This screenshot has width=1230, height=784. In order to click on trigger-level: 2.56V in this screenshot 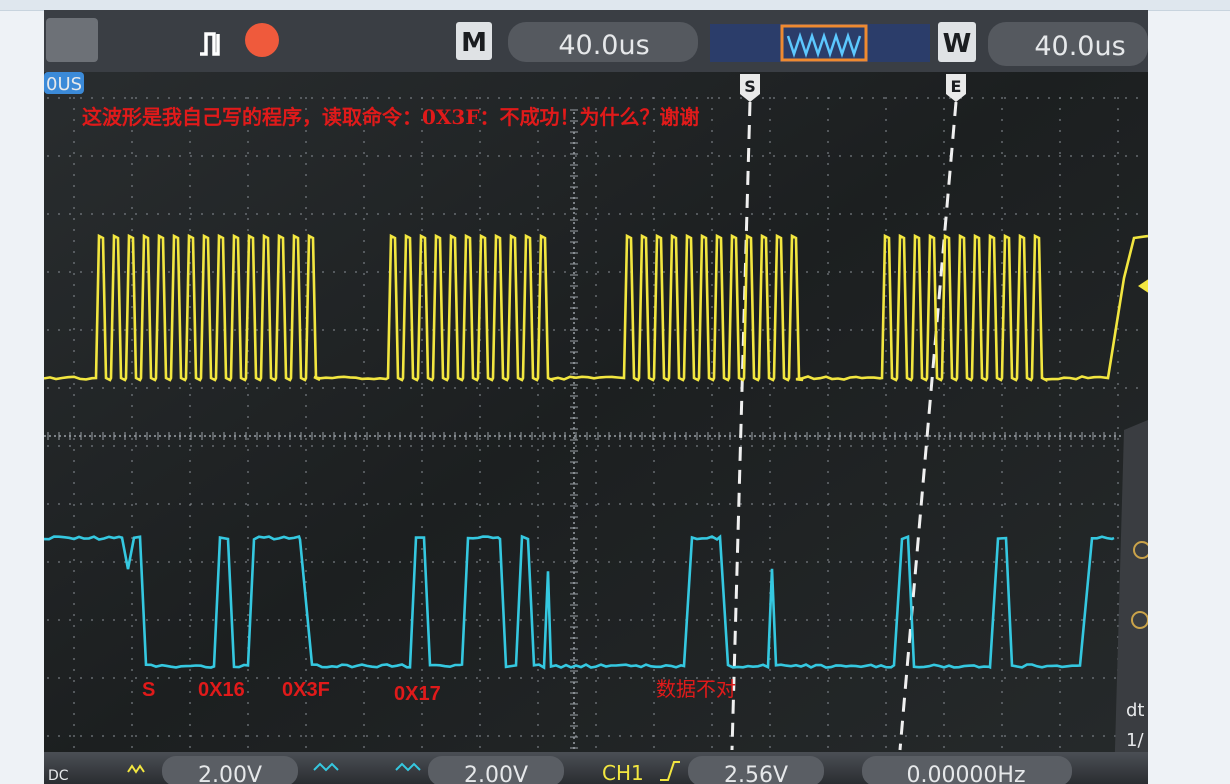, I will do `click(756, 773)`.